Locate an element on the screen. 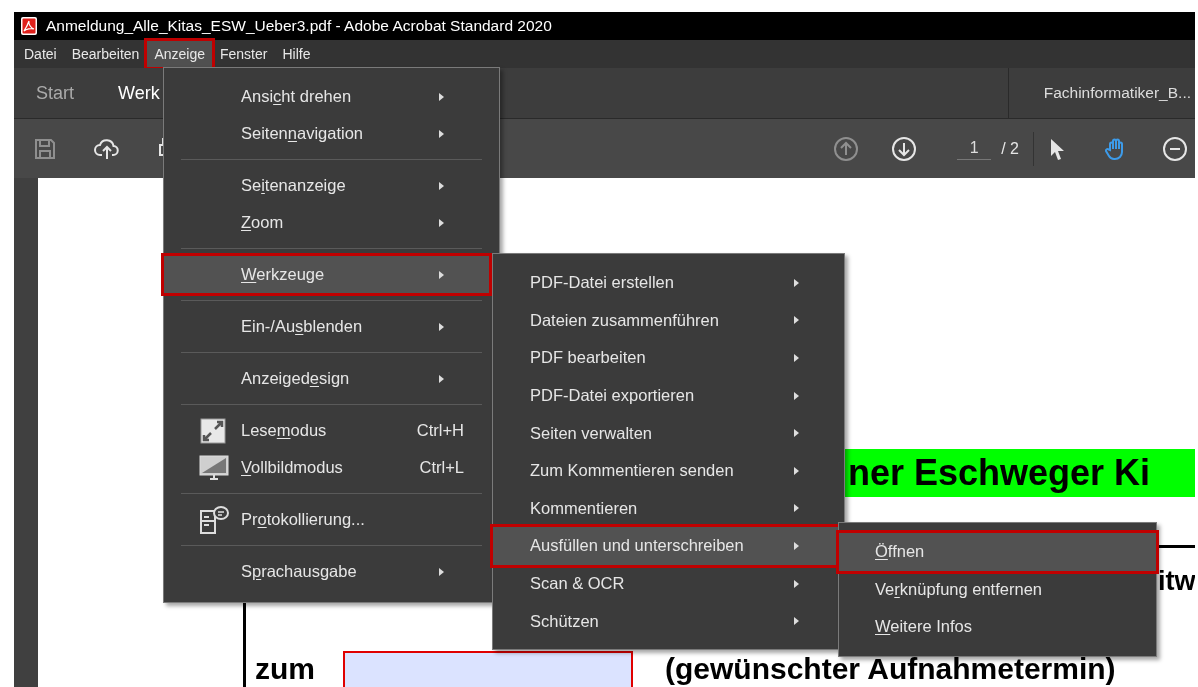  page-count: / 2 is located at coordinates (1010, 148).